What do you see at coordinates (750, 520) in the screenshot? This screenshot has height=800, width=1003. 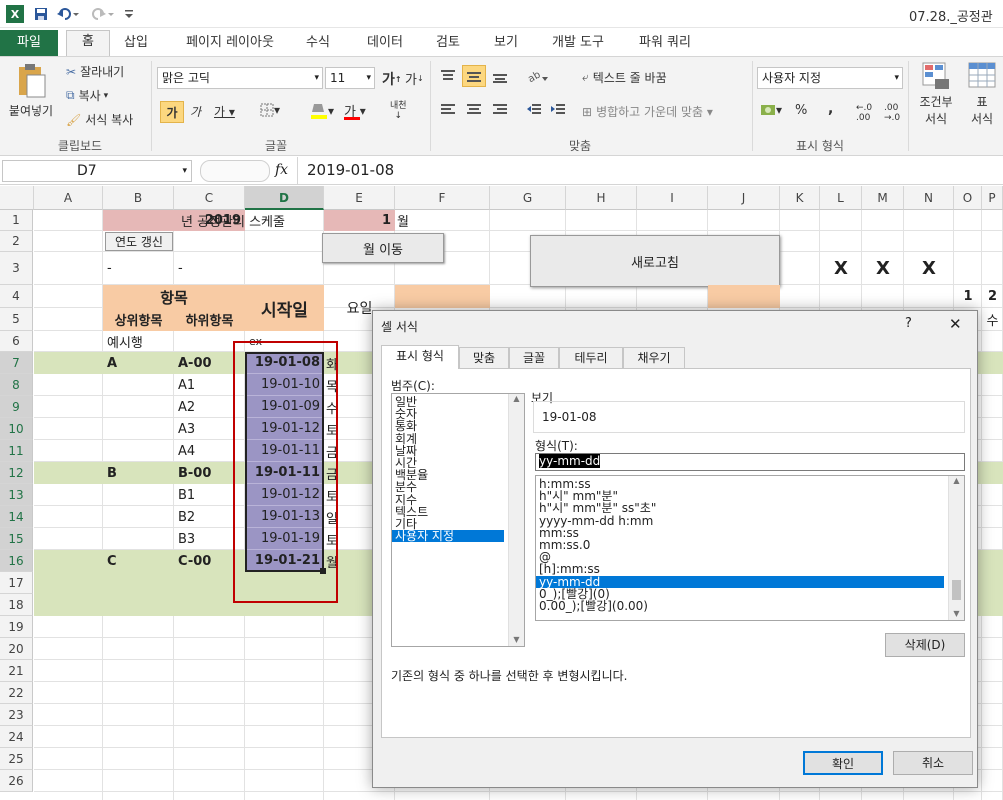 I see `format-item: yyyy-mm-dd h:mm` at bounding box center [750, 520].